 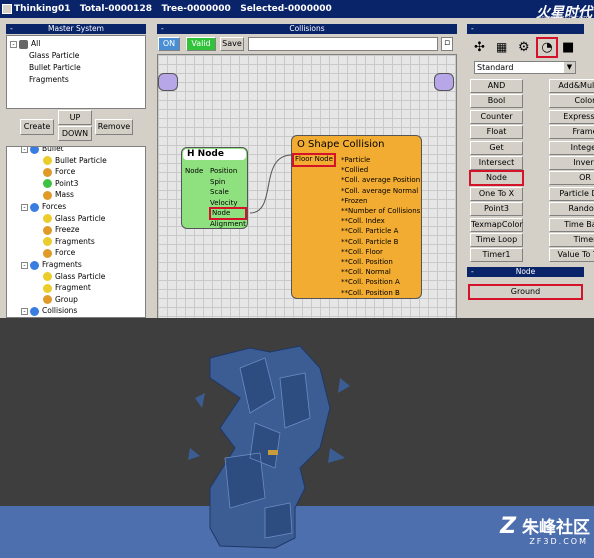 I want to click on operator-button: Particle Data, so click(x=571, y=193).